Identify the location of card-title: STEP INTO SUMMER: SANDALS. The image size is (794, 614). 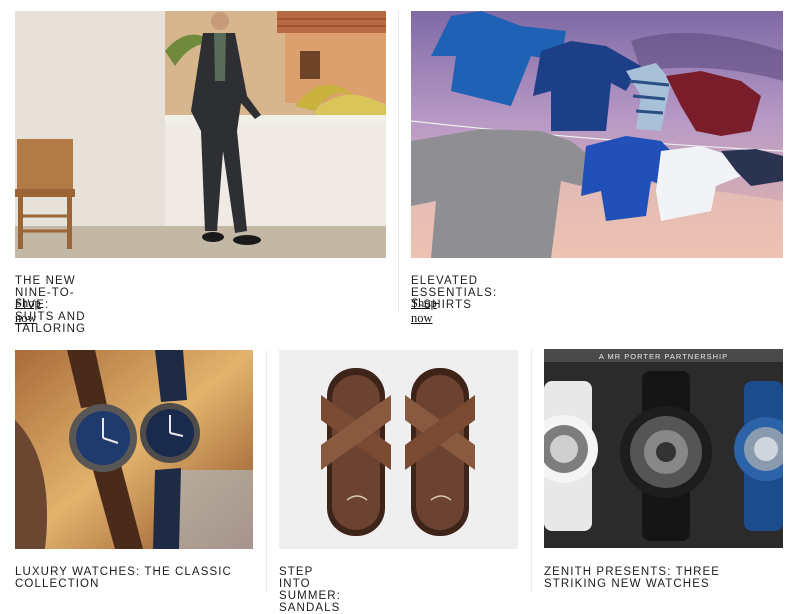
(310, 590).